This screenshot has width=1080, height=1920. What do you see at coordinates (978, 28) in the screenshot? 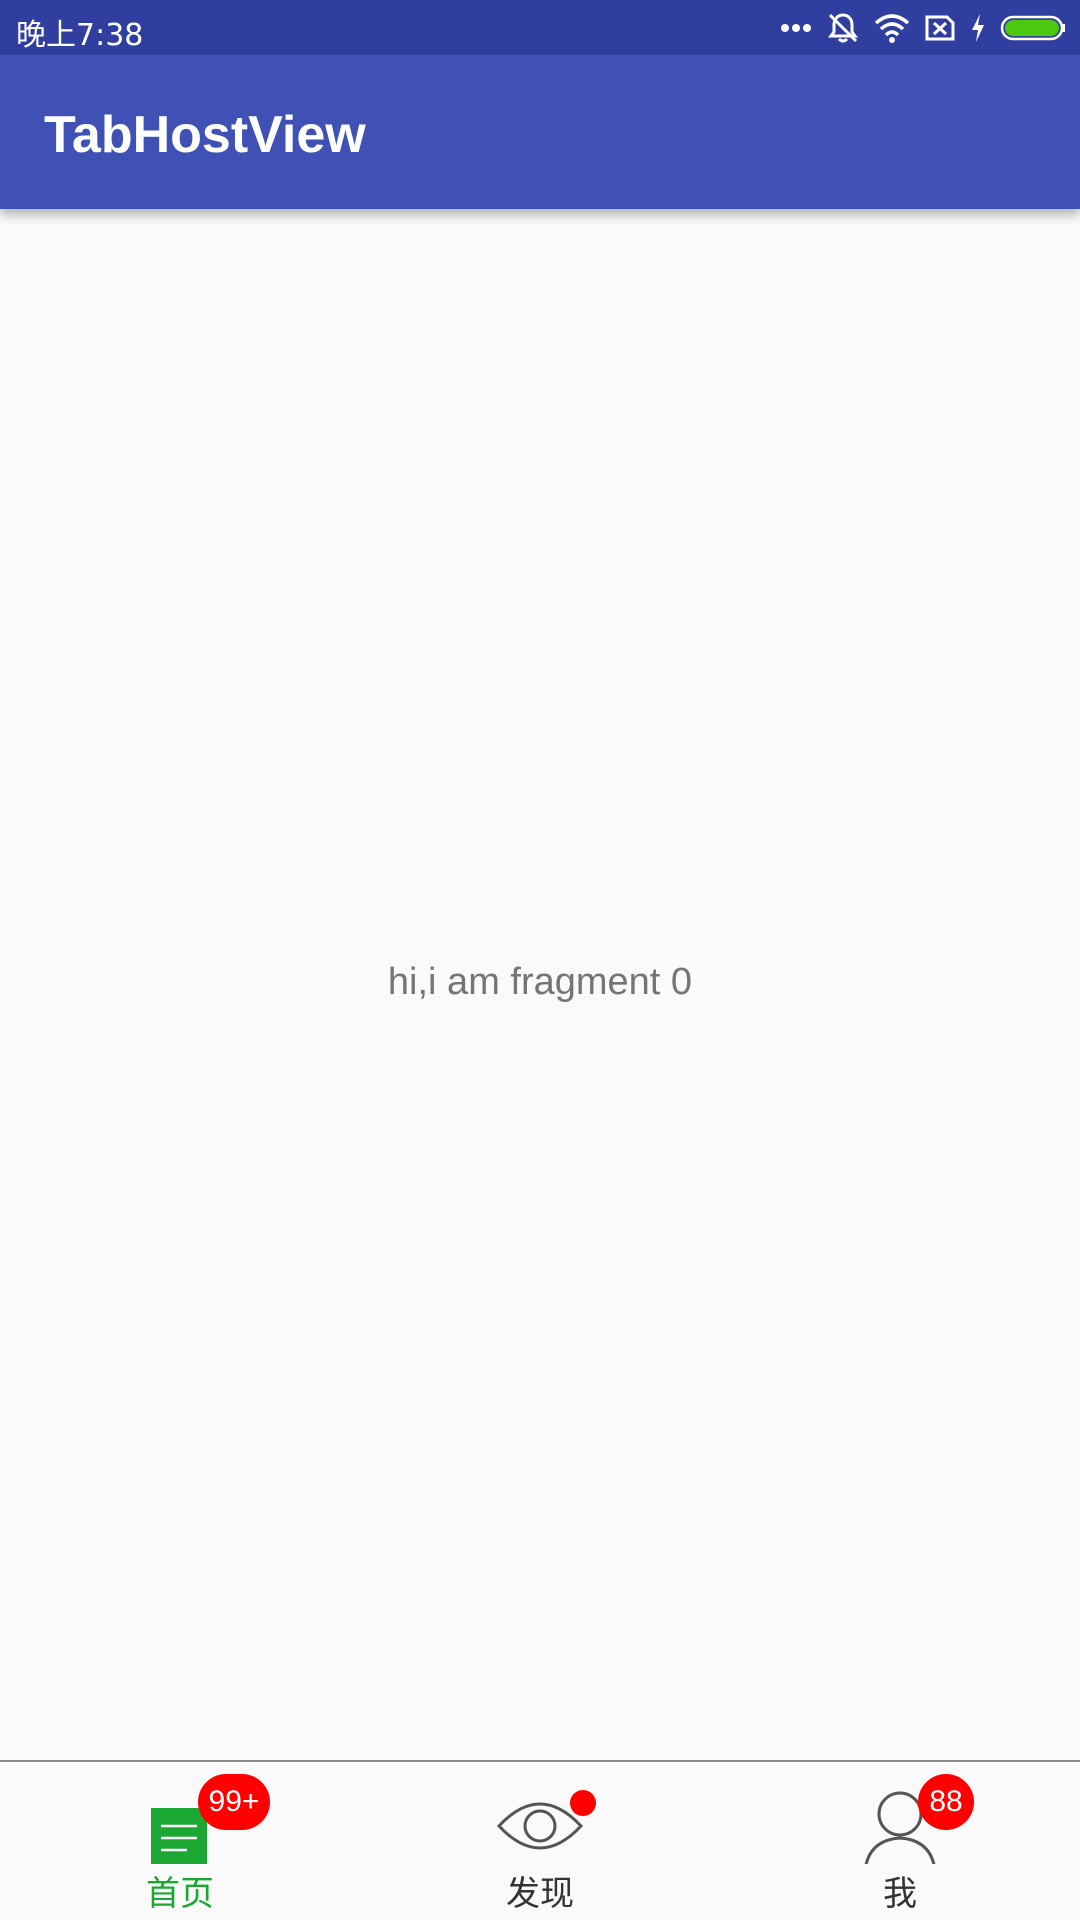
I see `charging-icon` at bounding box center [978, 28].